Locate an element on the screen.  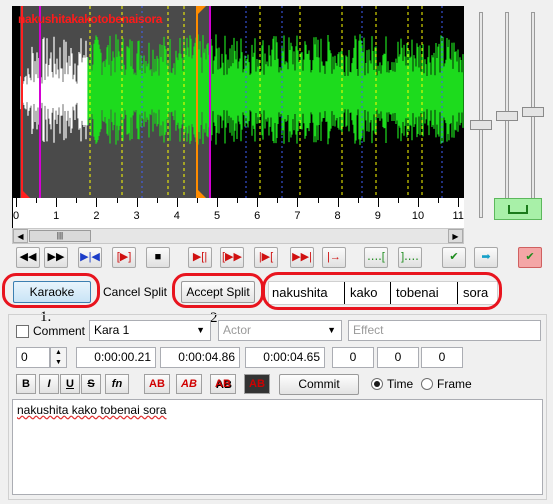
lead-out-button: ]‥‥ is located at coordinates (410, 257).